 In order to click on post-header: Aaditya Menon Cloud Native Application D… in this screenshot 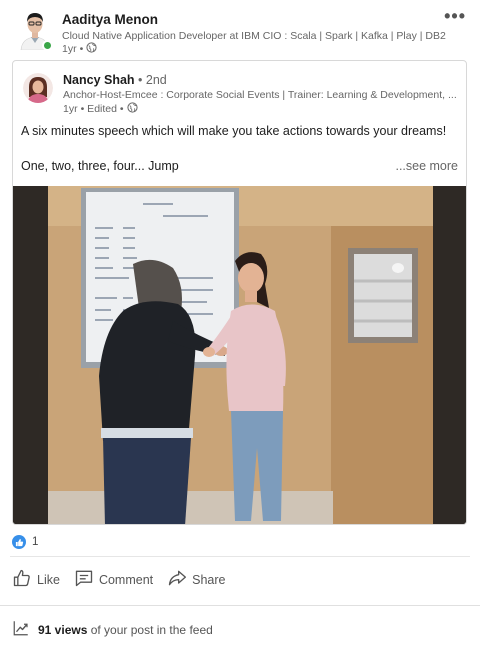, I will do `click(240, 30)`.